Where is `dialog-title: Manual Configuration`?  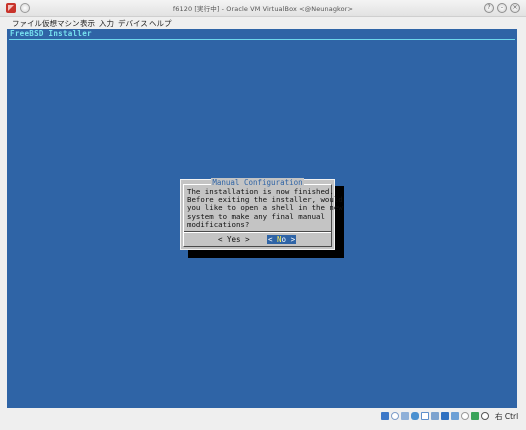 dialog-title: Manual Configuration is located at coordinates (257, 182).